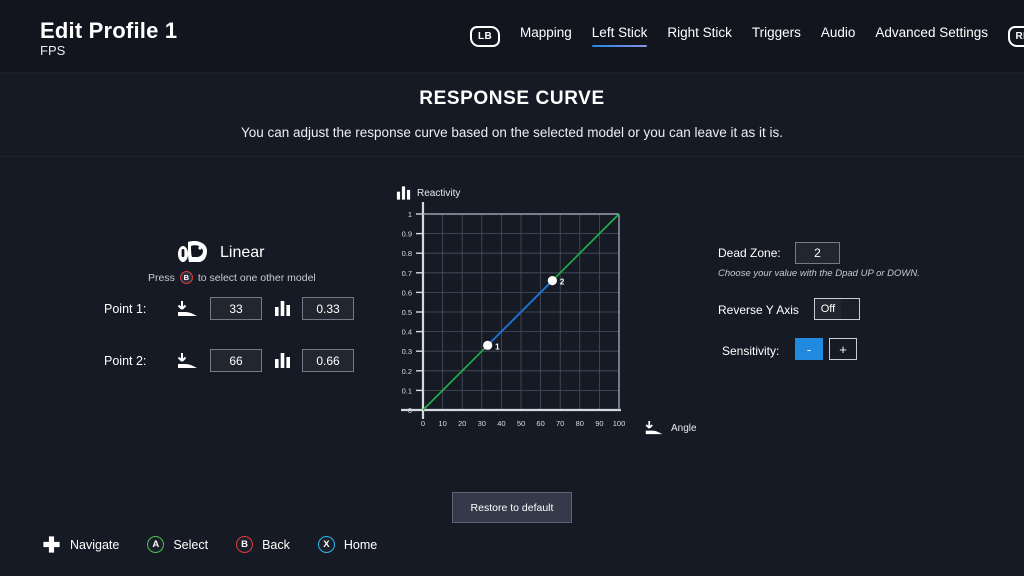  Describe the element at coordinates (699, 36) in the screenshot. I see `tab-right-stick: Right Stick` at that location.